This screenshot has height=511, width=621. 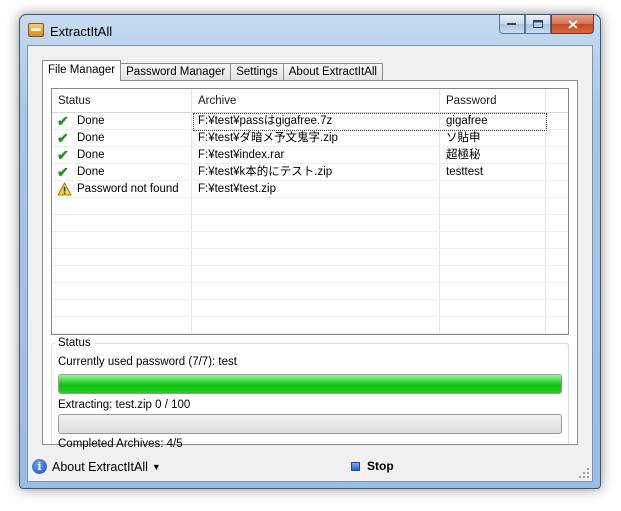 I want to click on maximize-icon, so click(x=537, y=23).